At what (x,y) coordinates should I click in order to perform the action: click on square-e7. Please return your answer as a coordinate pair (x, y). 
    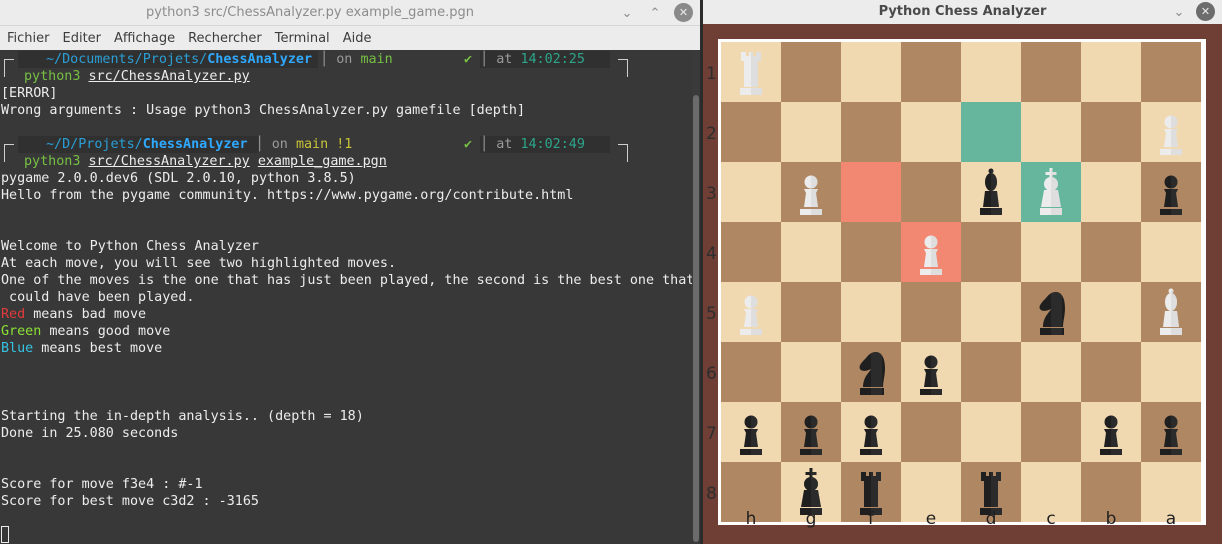
    Looking at the image, I should click on (931, 432).